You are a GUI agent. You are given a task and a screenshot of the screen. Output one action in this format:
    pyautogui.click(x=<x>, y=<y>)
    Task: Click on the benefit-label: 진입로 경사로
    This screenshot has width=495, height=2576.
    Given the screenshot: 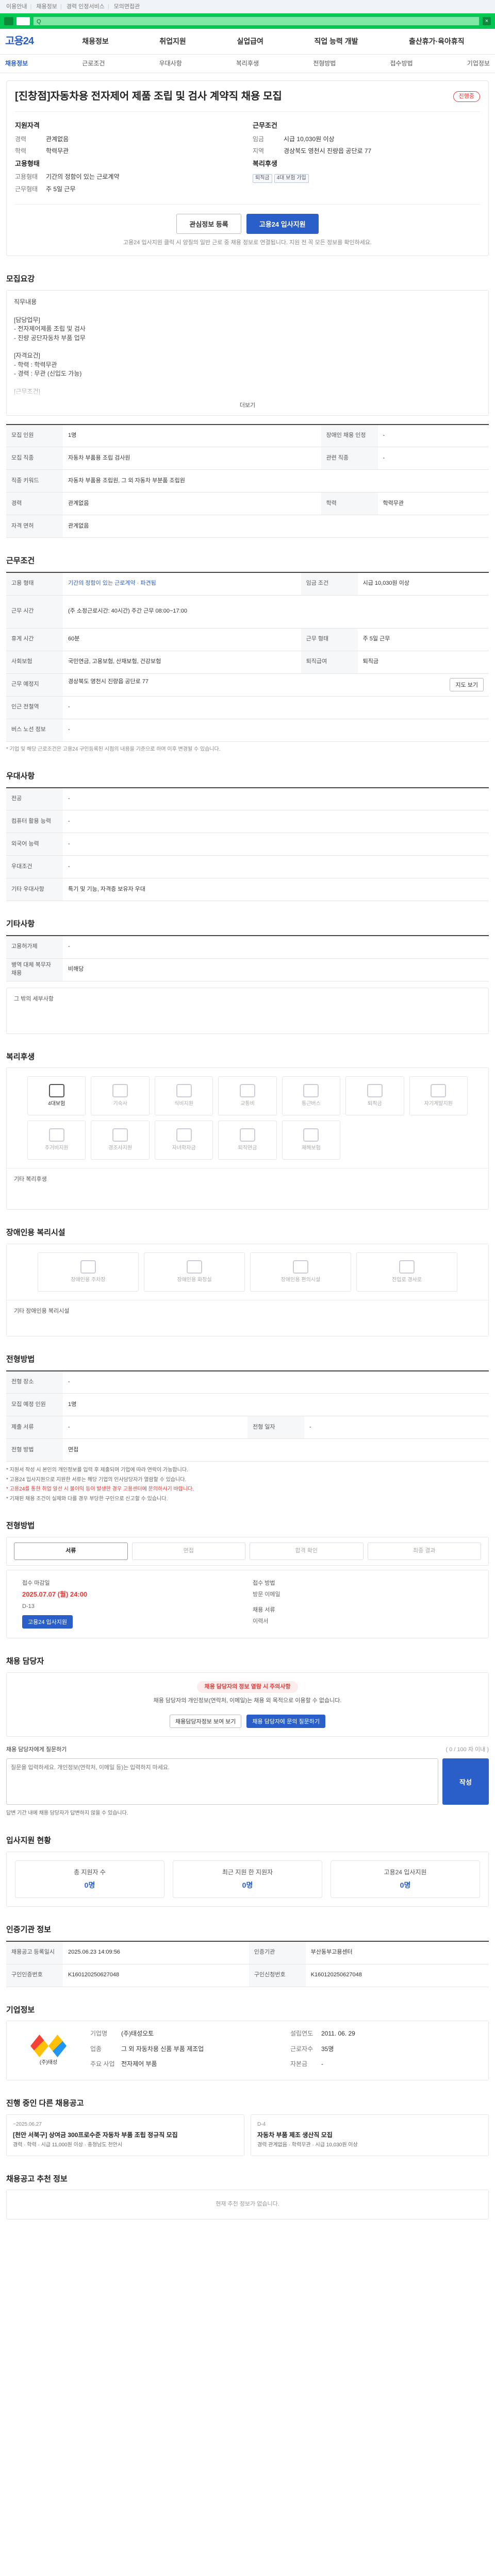 What is the action you would take?
    pyautogui.click(x=407, y=1280)
    